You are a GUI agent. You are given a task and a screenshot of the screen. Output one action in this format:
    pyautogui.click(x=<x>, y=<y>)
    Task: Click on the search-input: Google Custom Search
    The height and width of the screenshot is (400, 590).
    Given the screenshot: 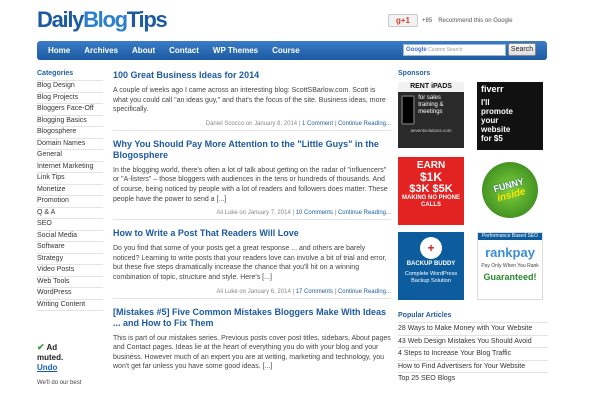 What is the action you would take?
    pyautogui.click(x=454, y=50)
    